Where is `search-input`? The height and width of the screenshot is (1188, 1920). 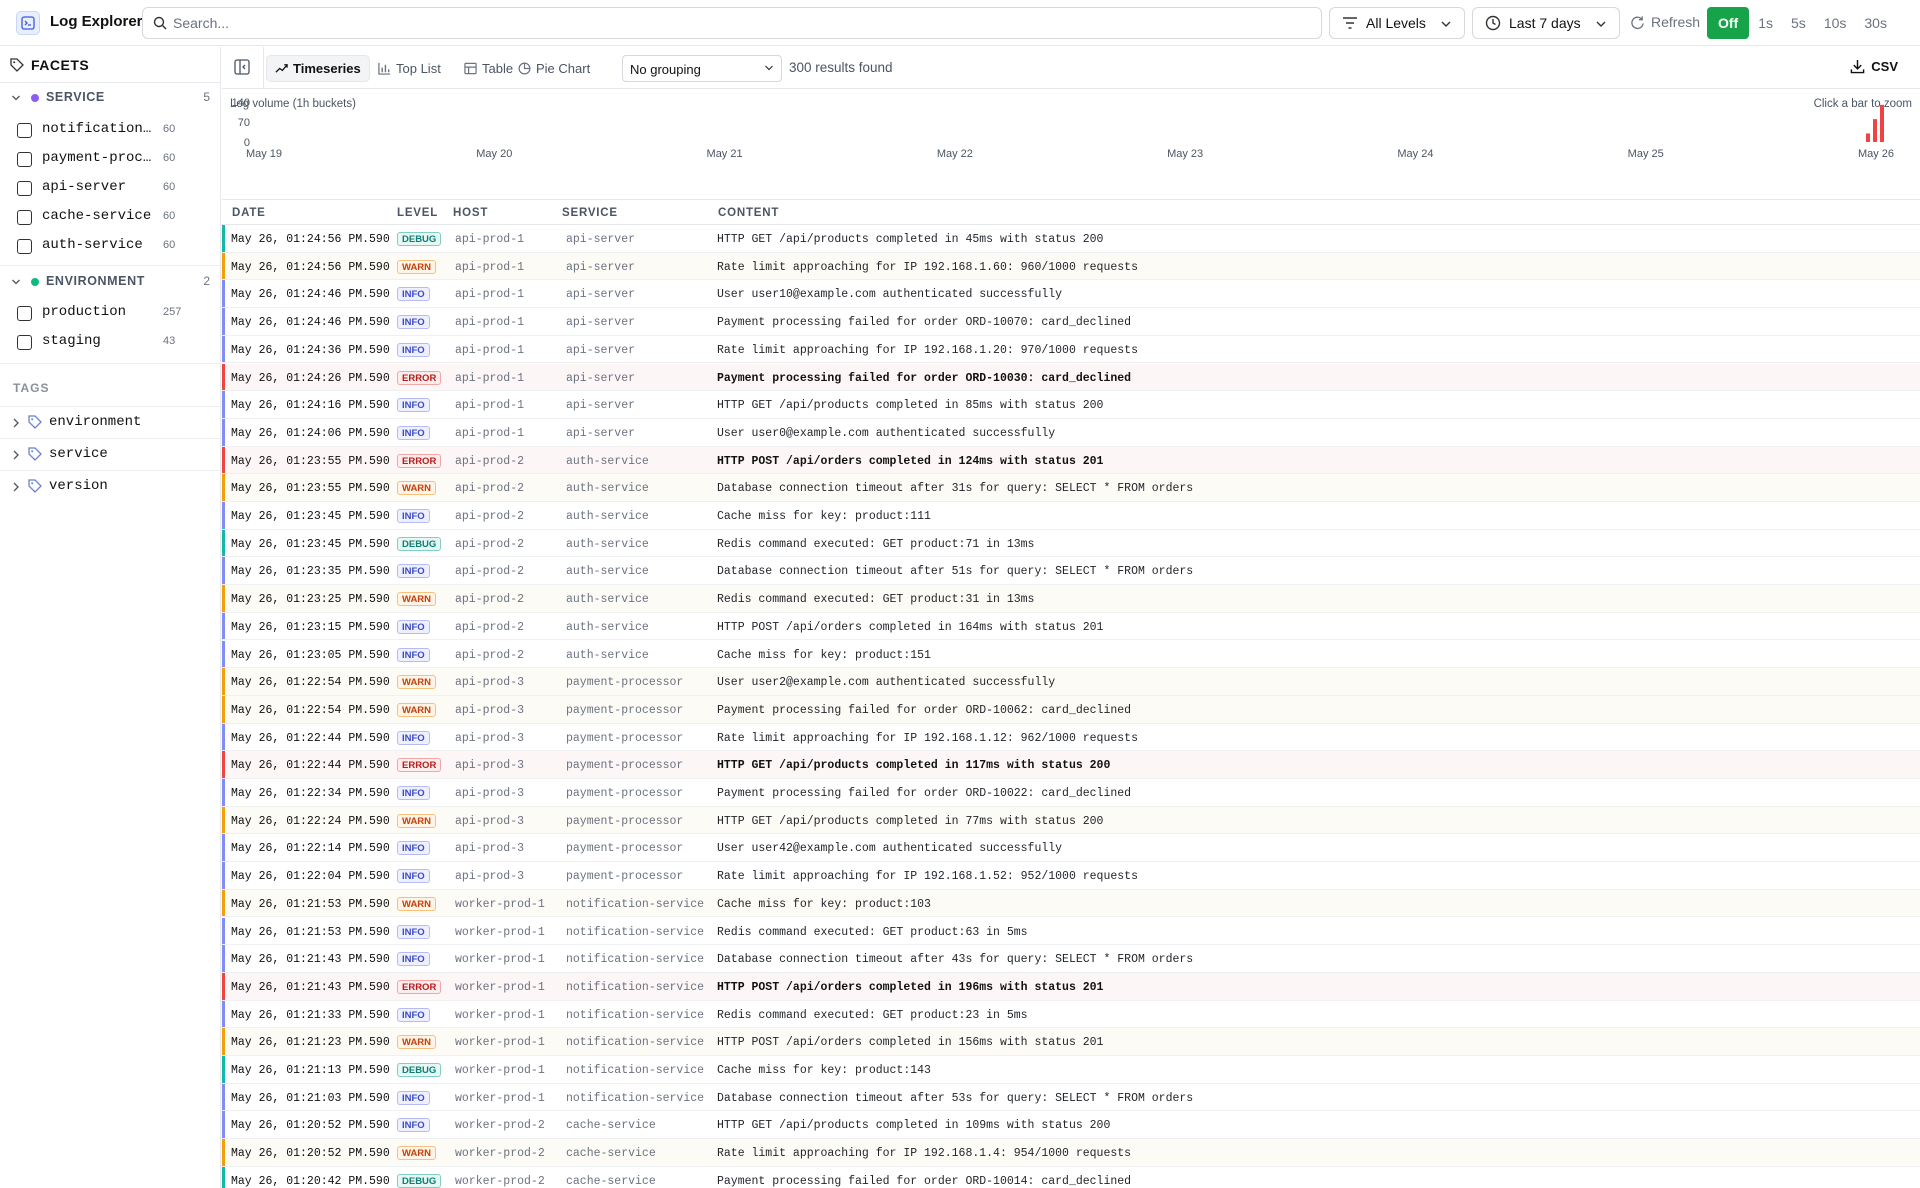
search-input is located at coordinates (743, 23).